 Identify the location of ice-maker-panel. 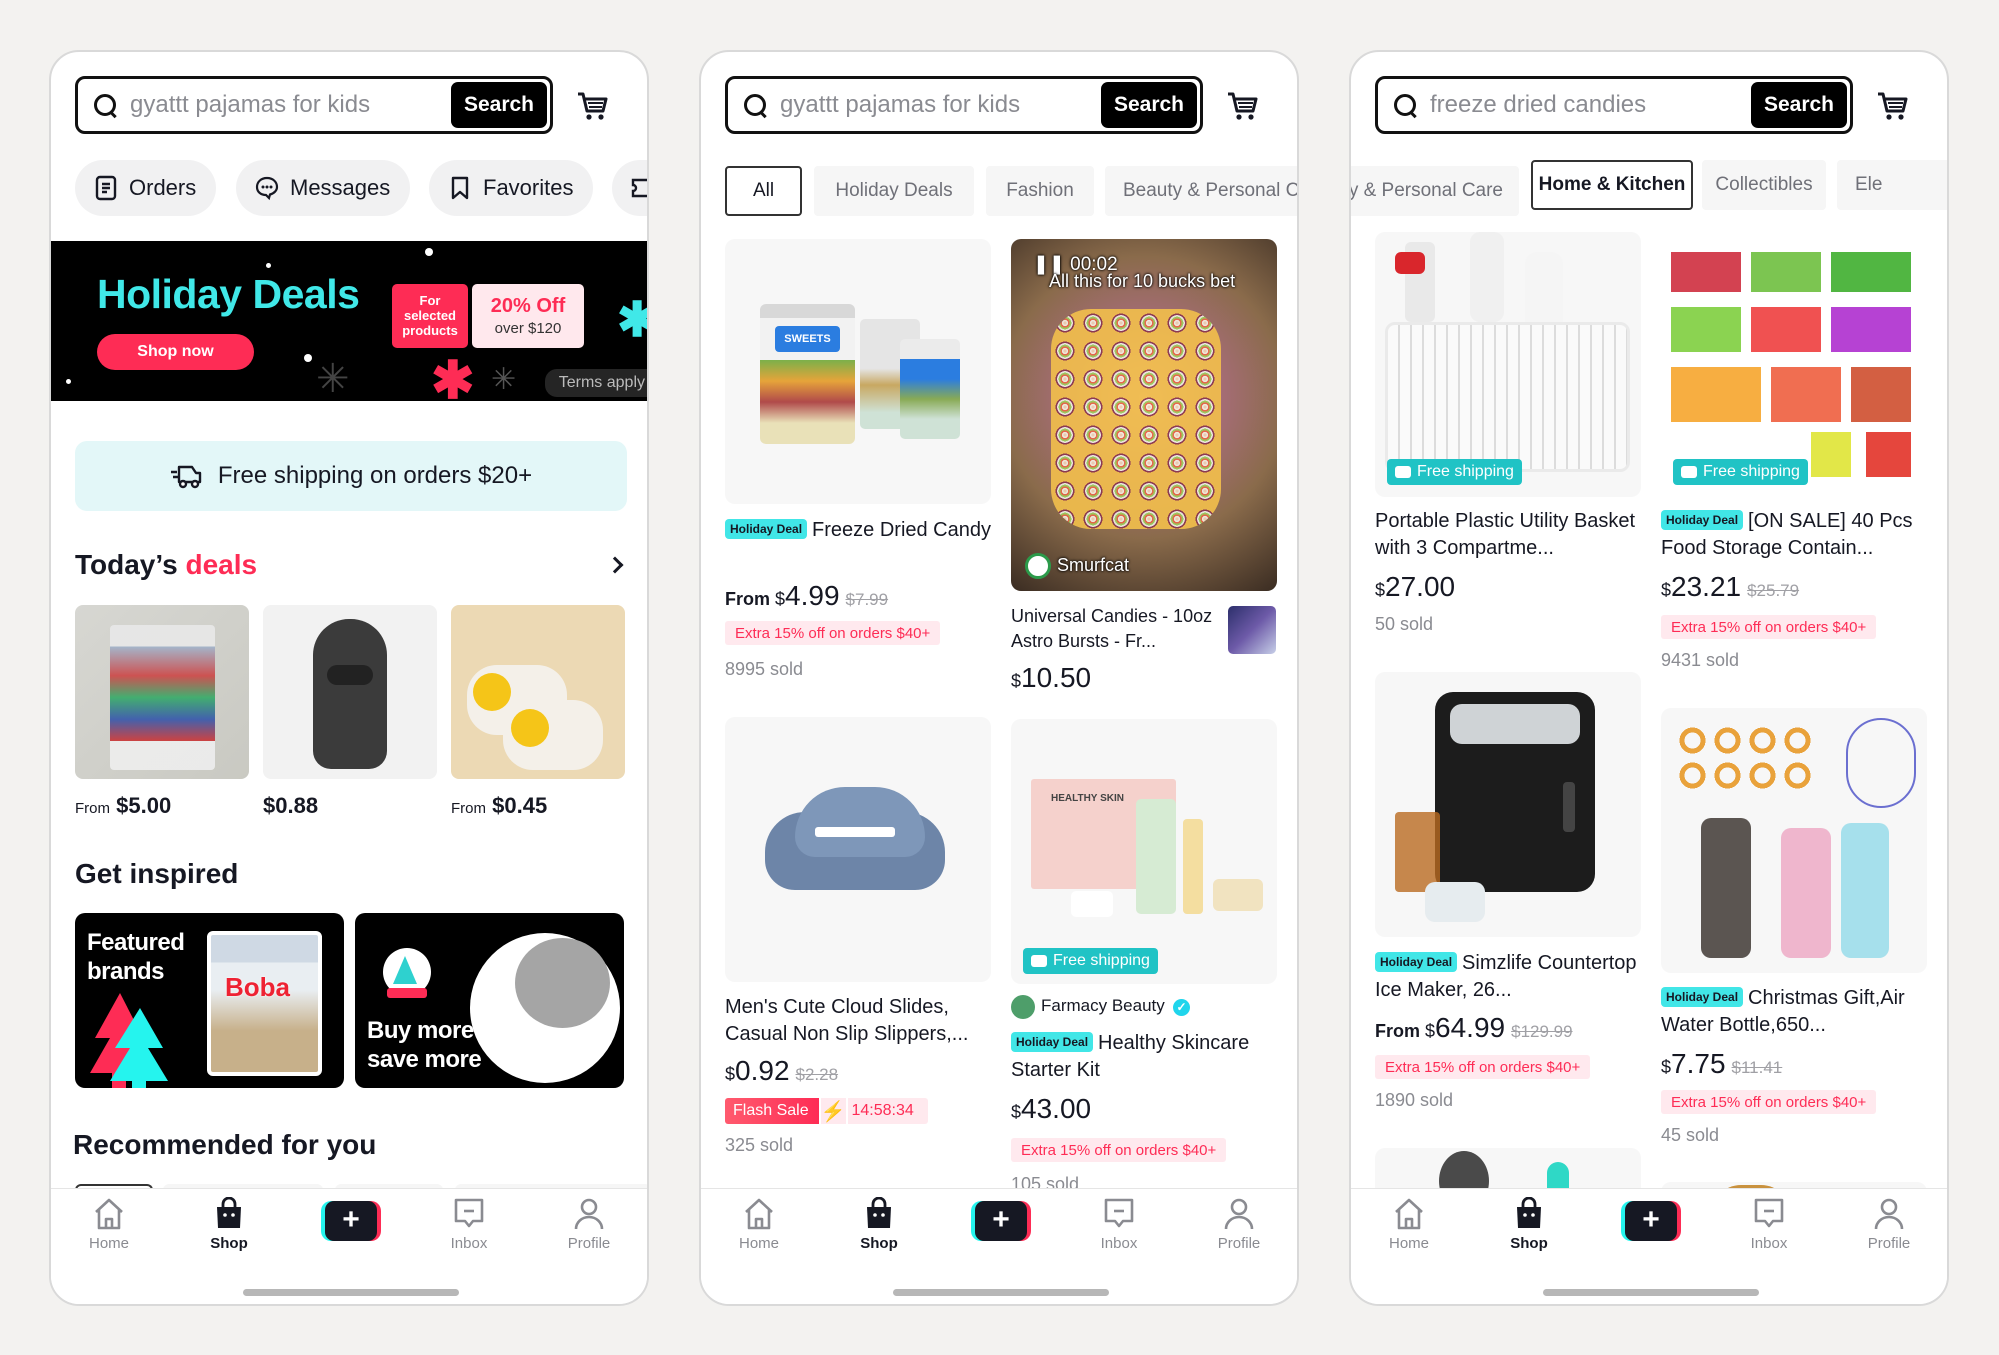
(1569, 807).